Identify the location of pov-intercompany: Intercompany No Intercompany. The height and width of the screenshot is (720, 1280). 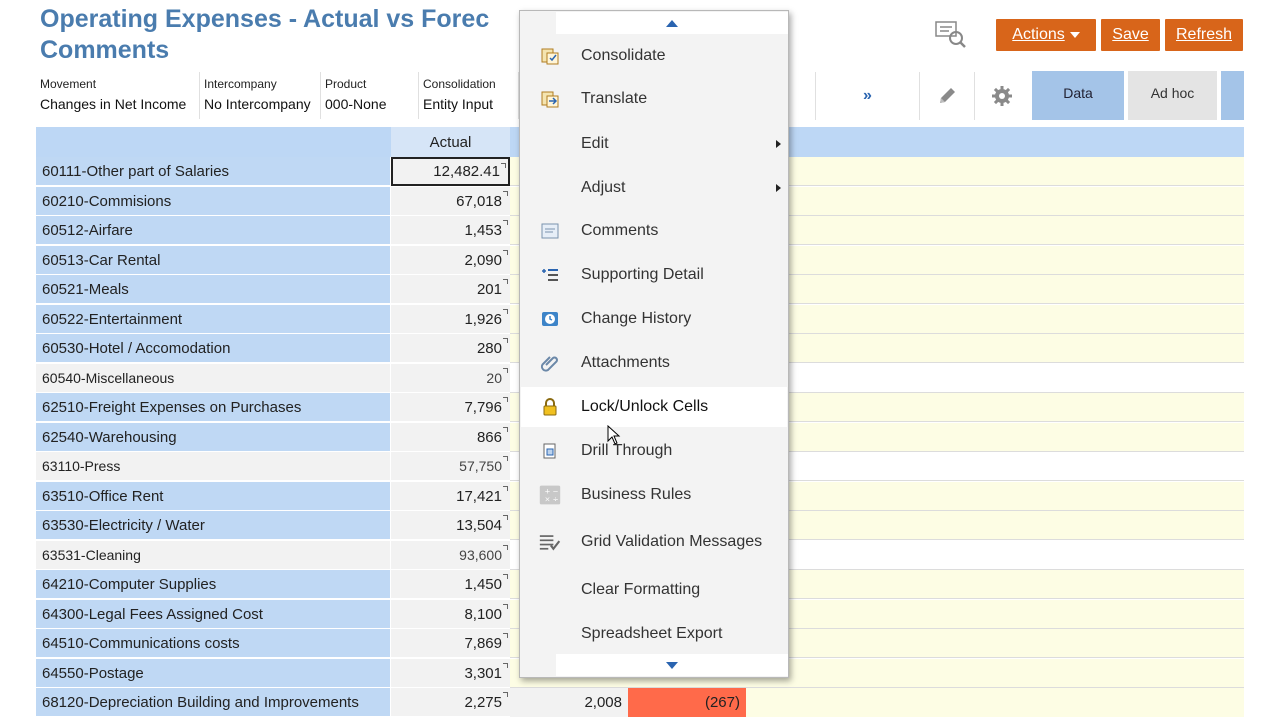
(260, 95).